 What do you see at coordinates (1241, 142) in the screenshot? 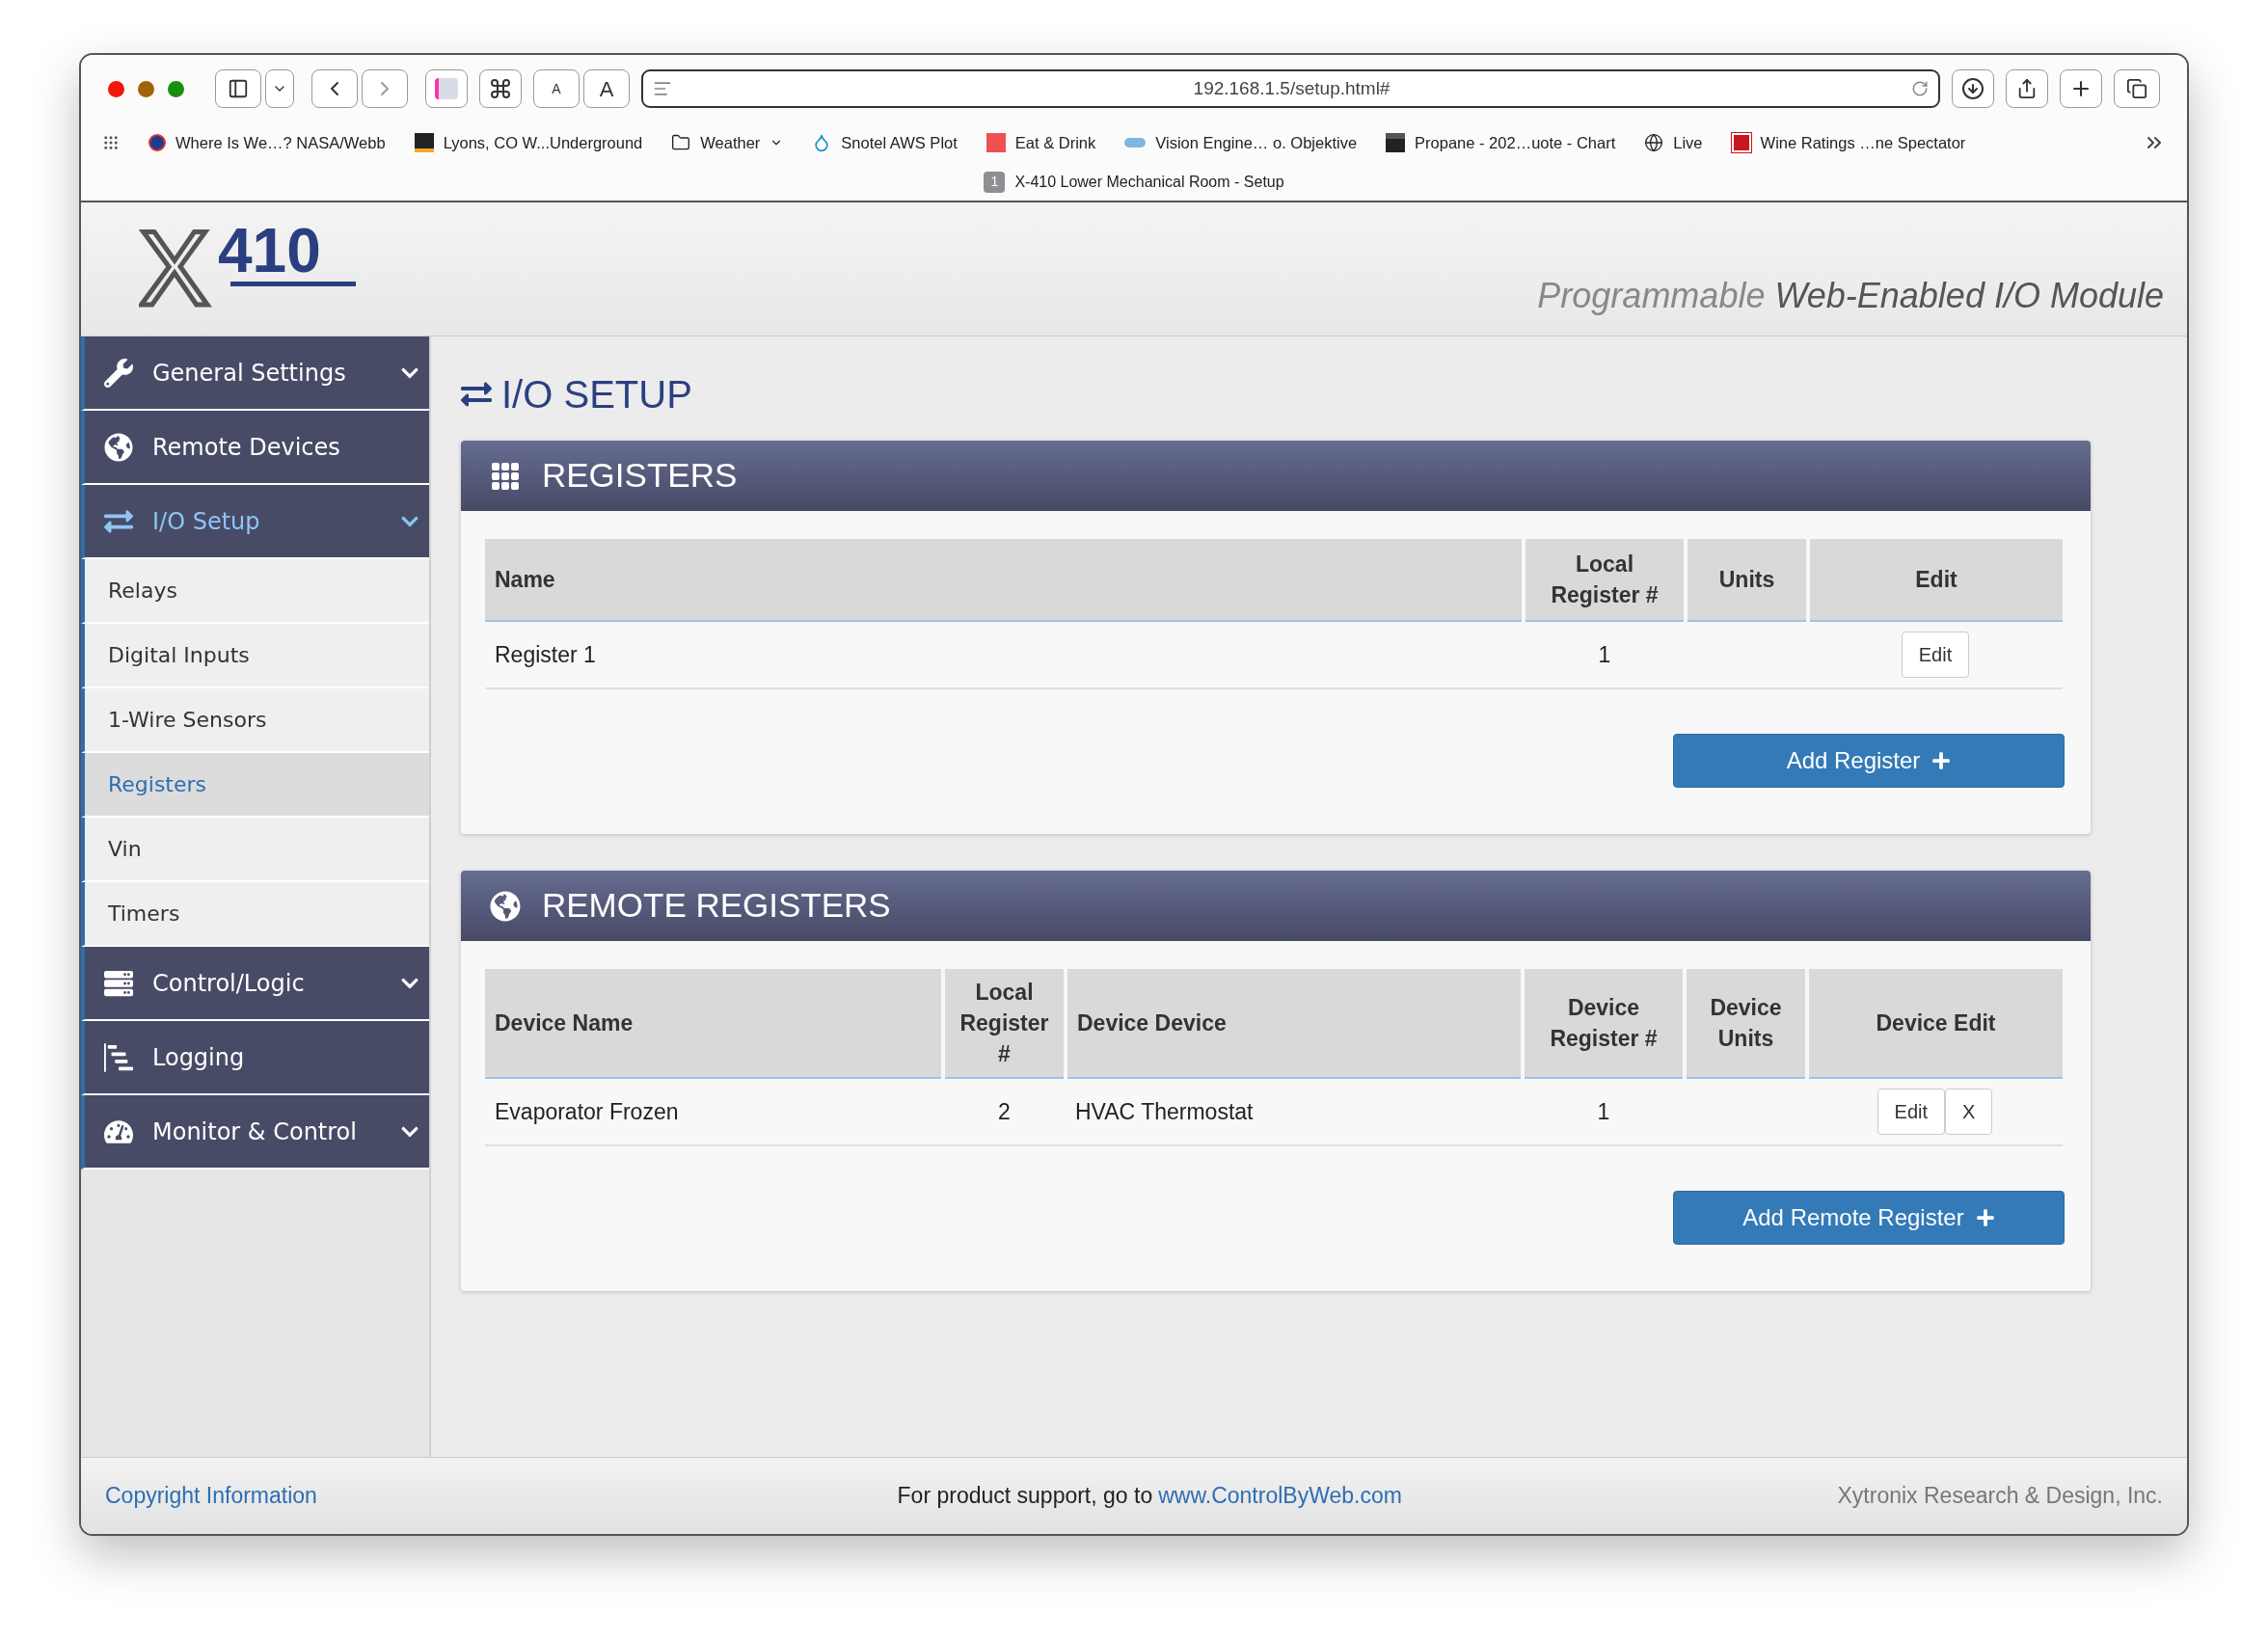
I see `bookmark: Vision Engine… o. Objektive` at bounding box center [1241, 142].